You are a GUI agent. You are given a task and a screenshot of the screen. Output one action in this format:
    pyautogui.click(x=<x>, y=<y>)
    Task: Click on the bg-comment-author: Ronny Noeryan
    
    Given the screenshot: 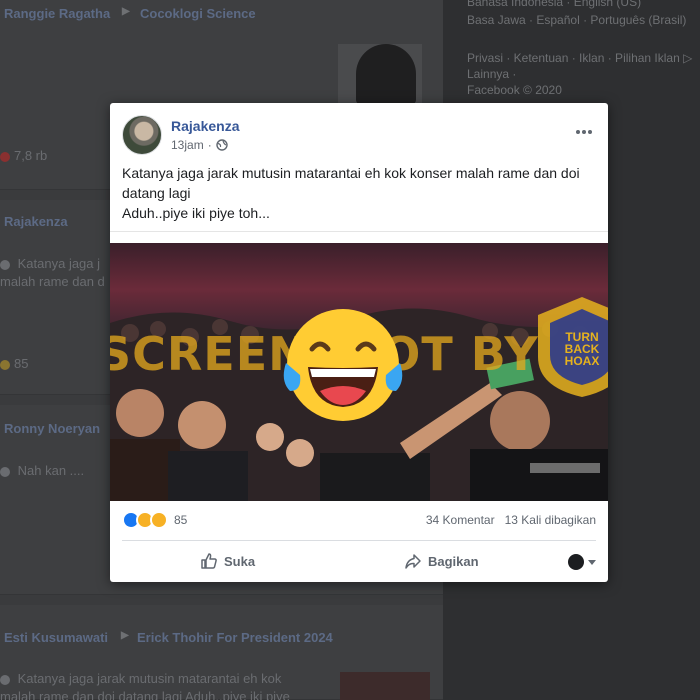 What is the action you would take?
    pyautogui.click(x=52, y=428)
    